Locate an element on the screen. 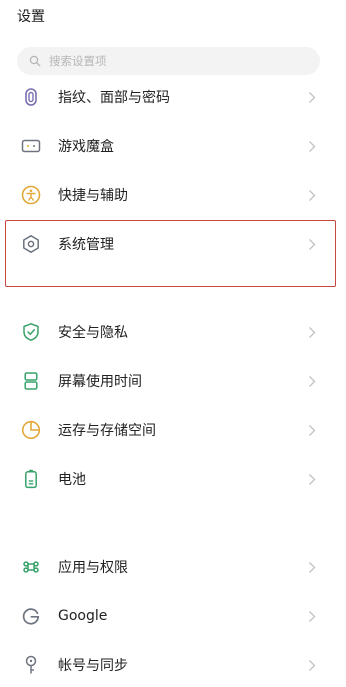  settings-item-accounts-sync: 帐号与同步 is located at coordinates (173, 665).